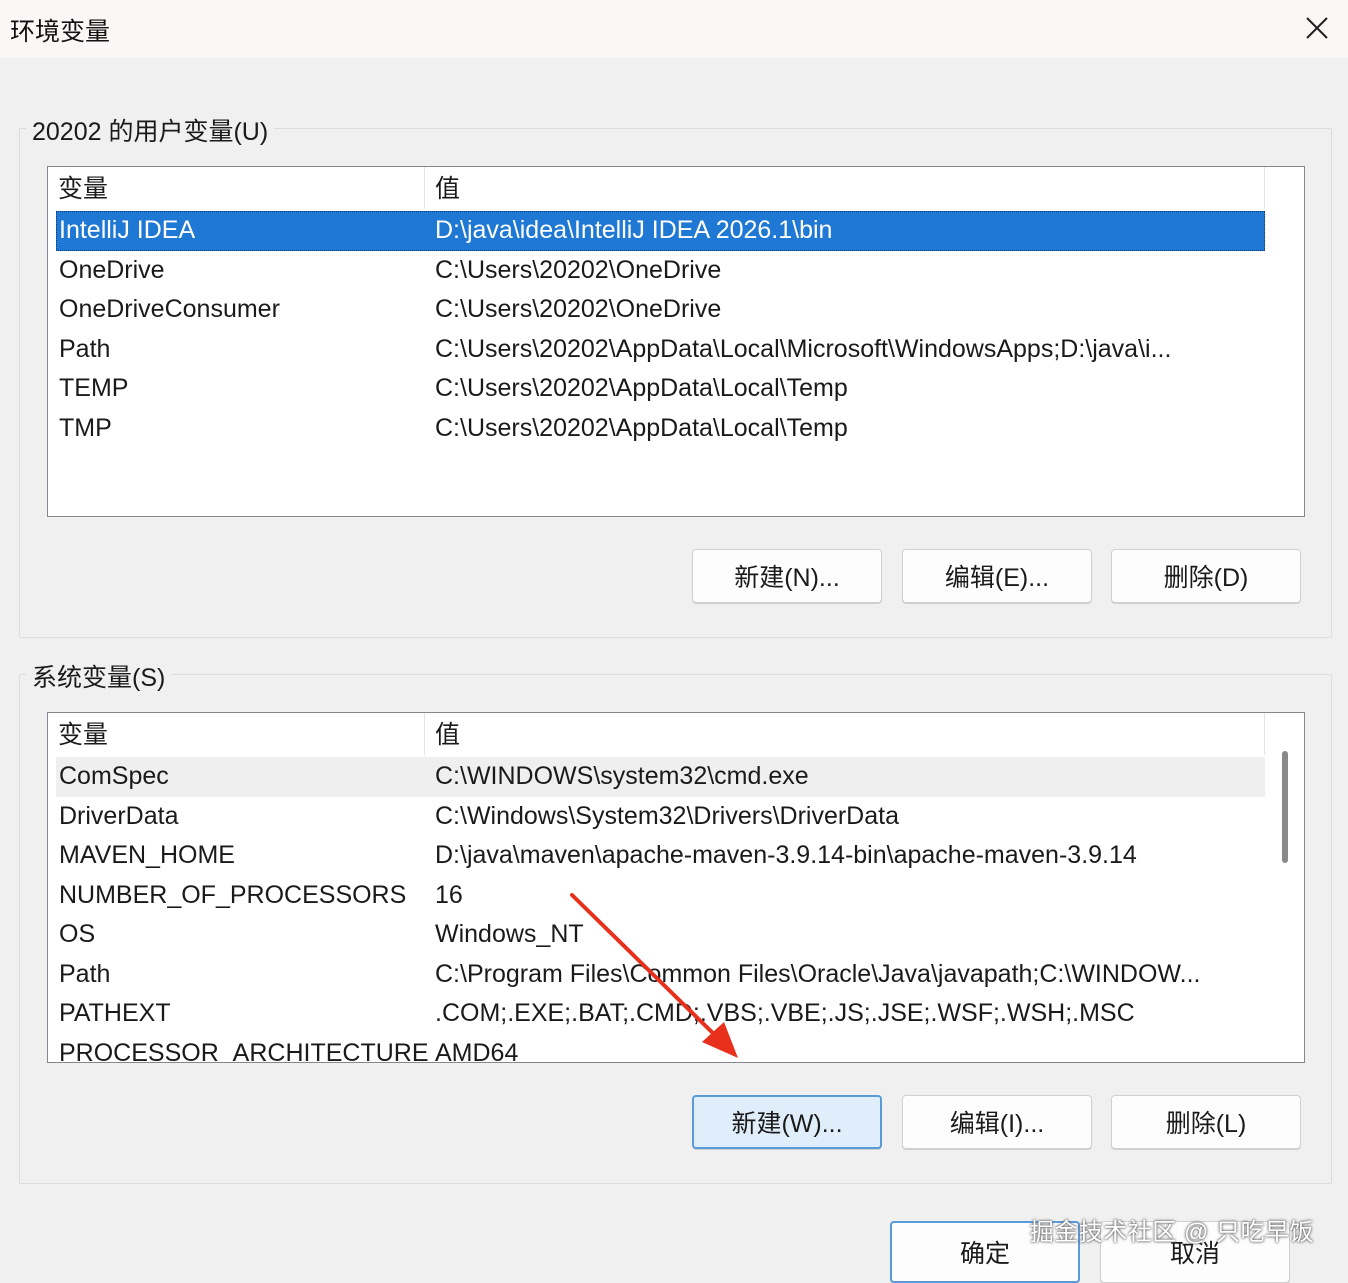  I want to click on close-button, so click(1317, 28).